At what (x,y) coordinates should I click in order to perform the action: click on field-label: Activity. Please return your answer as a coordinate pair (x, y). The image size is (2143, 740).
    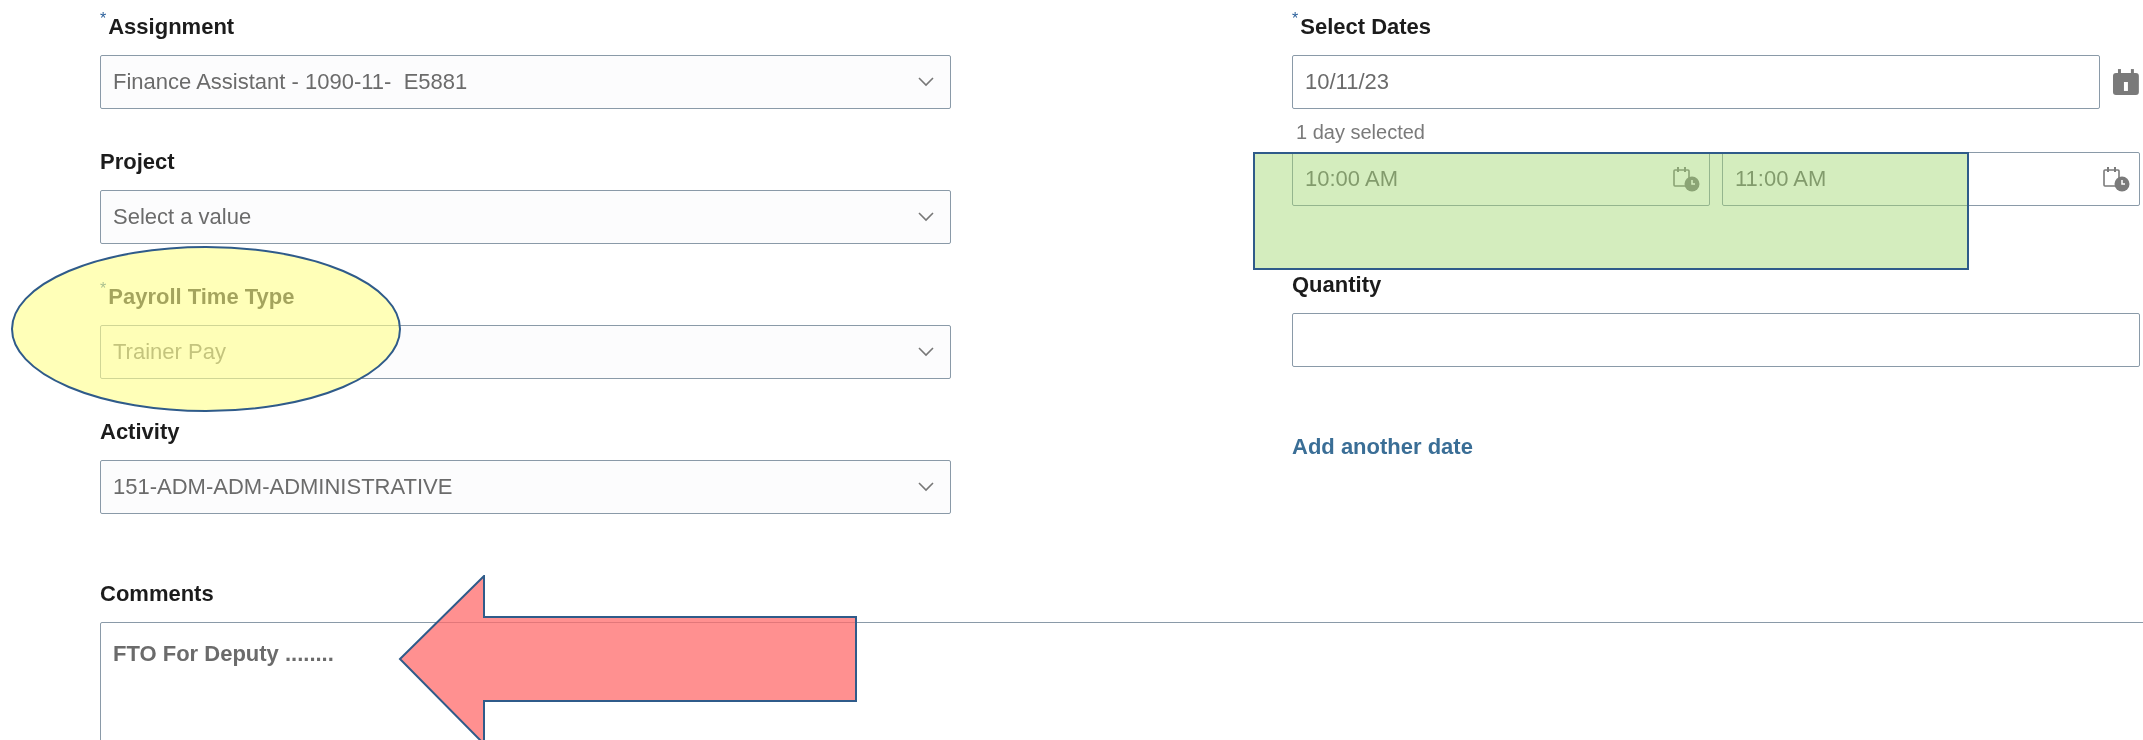
    Looking at the image, I should click on (140, 432).